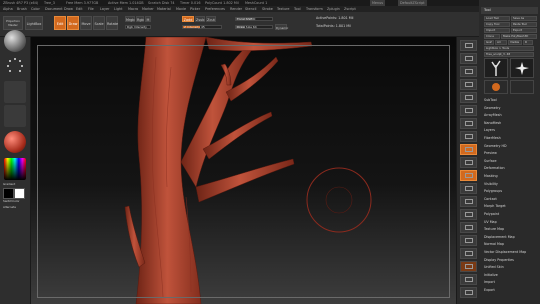  Describe the element at coordinates (468, 162) in the screenshot. I see `lsym-button` at that location.